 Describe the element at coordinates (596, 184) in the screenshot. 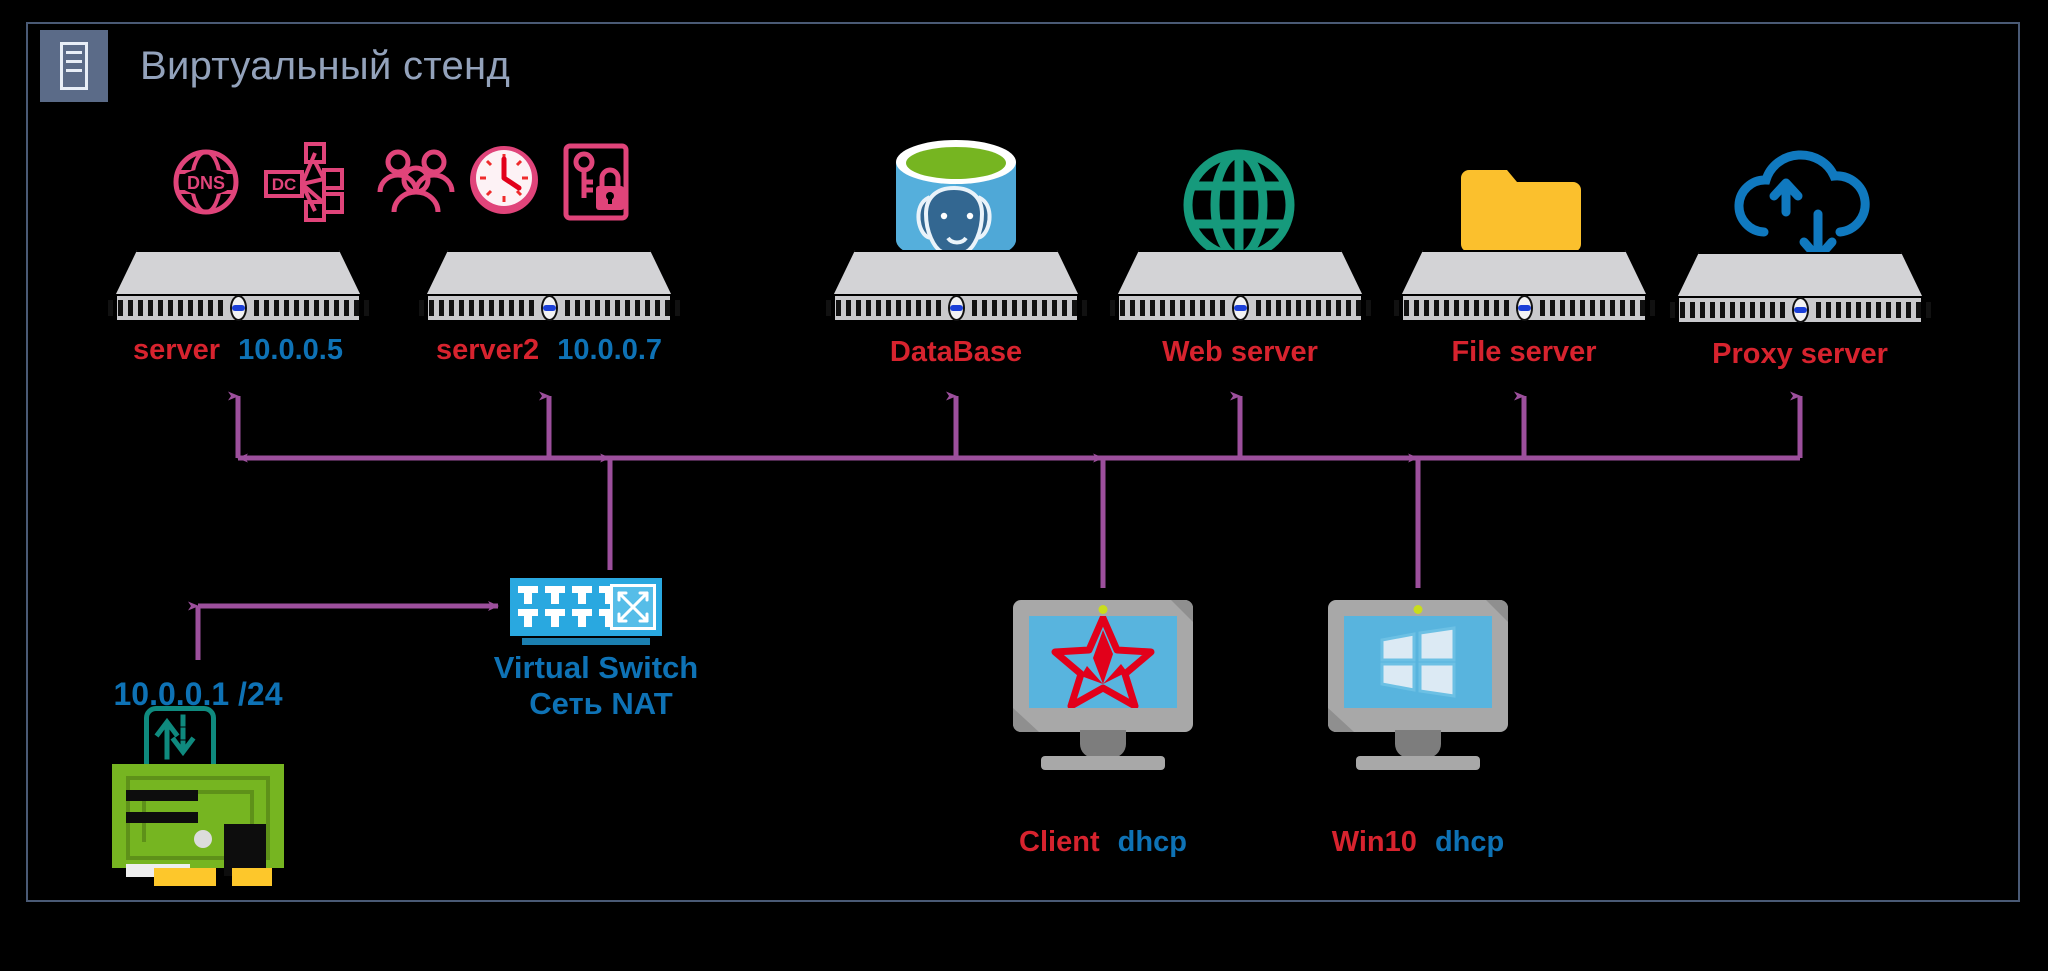

I see `certificate-key-lock-icon` at that location.